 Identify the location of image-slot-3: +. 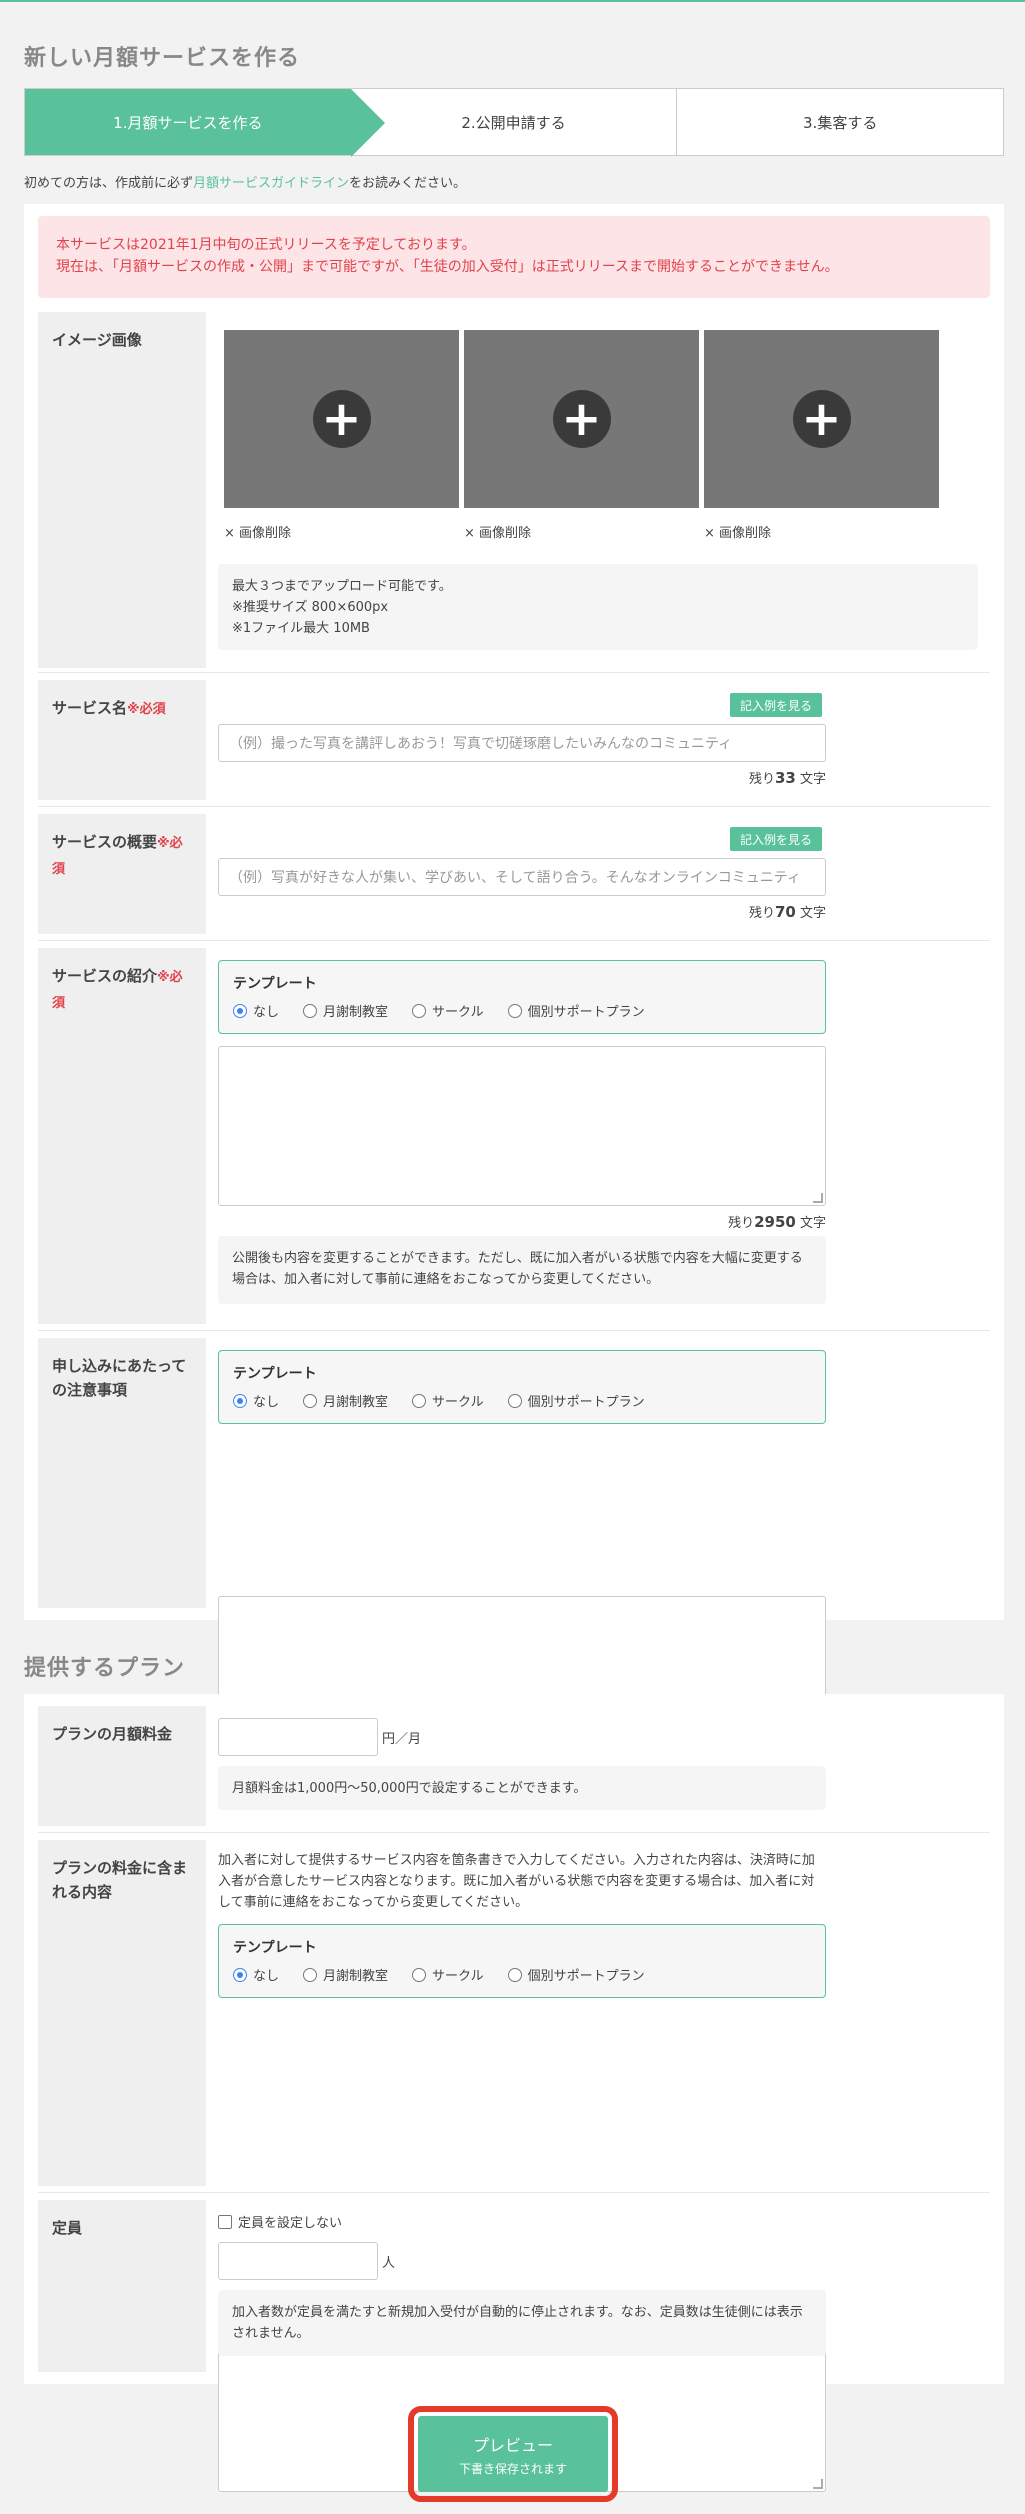
(821, 419).